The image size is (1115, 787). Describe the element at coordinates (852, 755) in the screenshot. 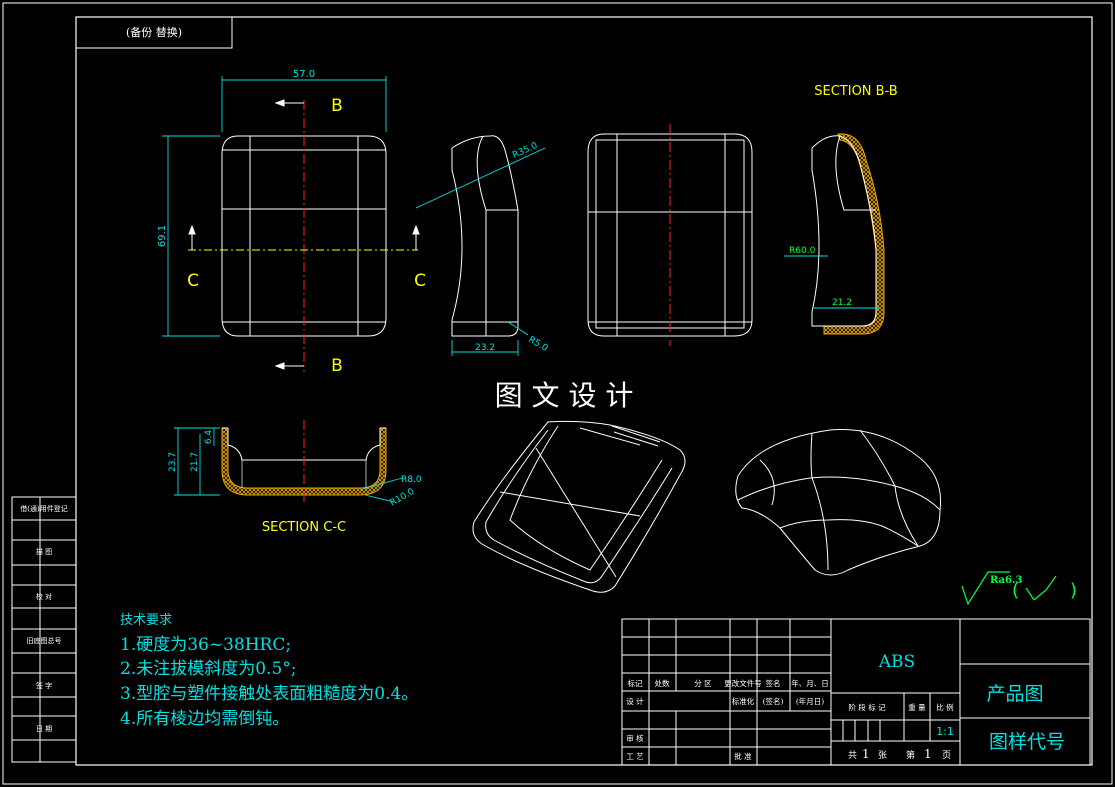

I see `sheets-total-label: 共` at that location.